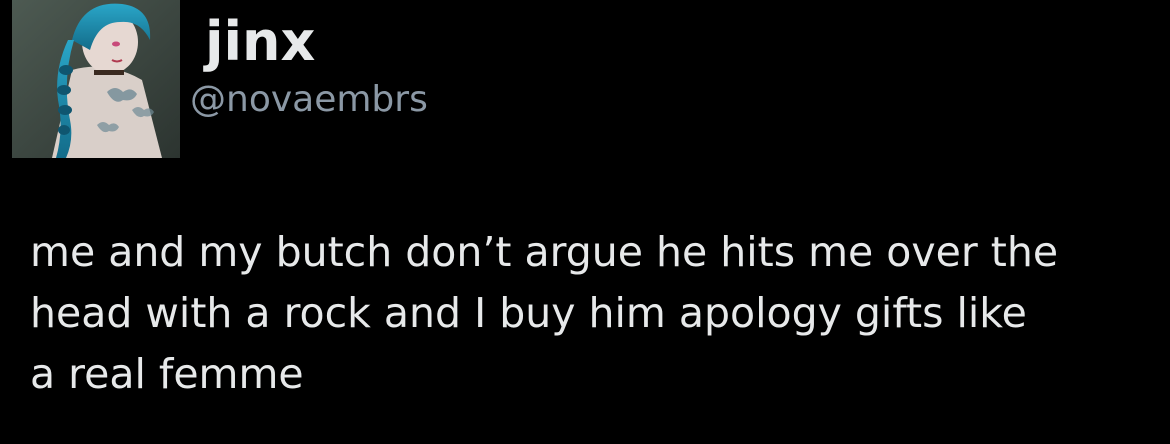 This screenshot has height=444, width=1170. Describe the element at coordinates (260, 42) in the screenshot. I see `display-name: jinx` at that location.